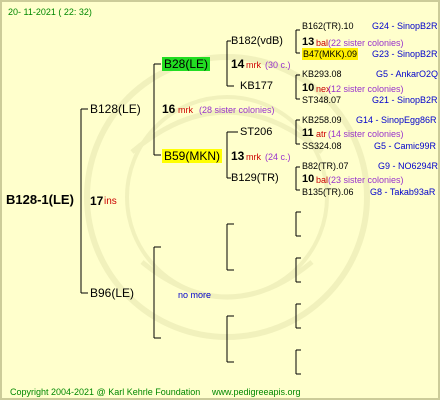 This screenshot has height=400, width=440. What do you see at coordinates (308, 179) in the screenshot?
I see `gen3-b129-num: 10` at bounding box center [308, 179].